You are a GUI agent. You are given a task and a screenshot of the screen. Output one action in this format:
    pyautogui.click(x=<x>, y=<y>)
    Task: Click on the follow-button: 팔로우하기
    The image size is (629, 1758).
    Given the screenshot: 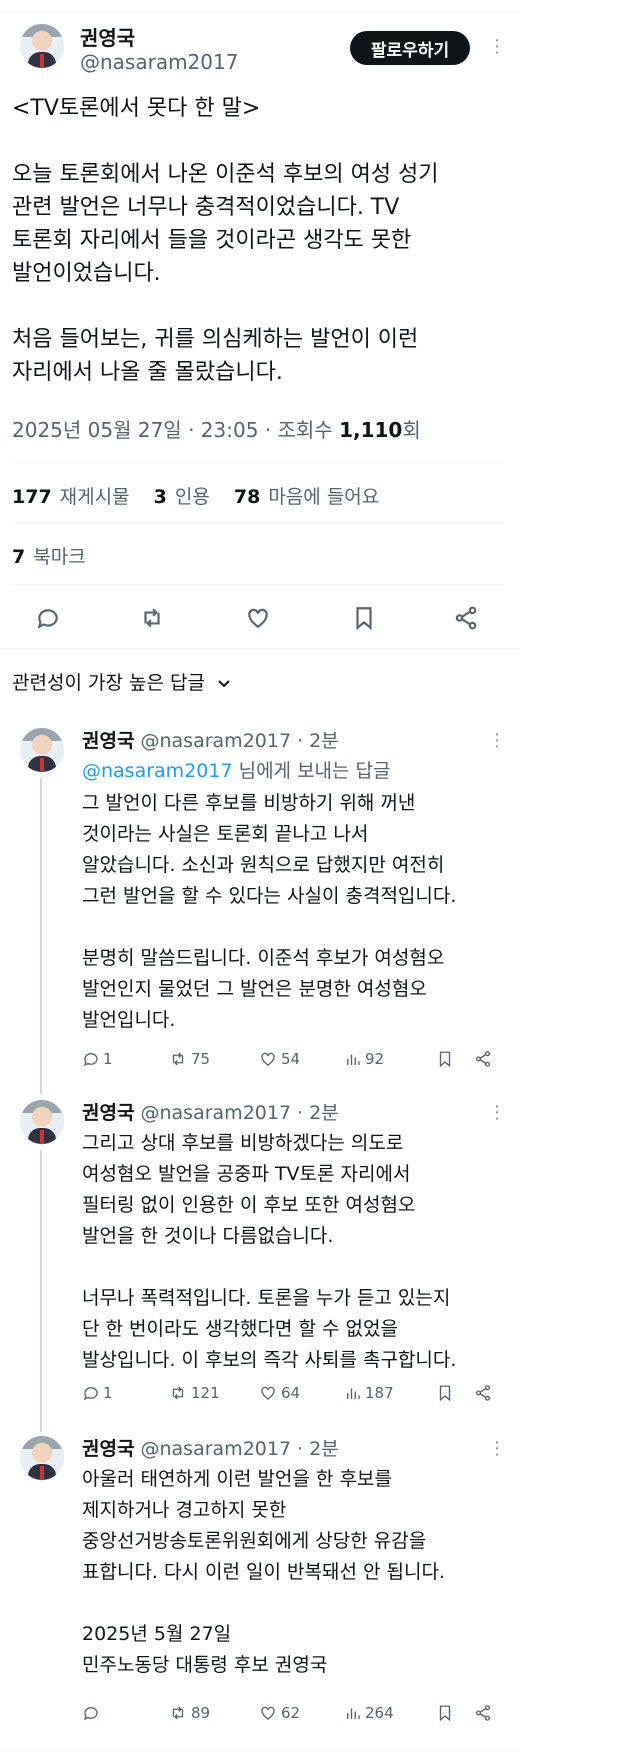 What is the action you would take?
    pyautogui.click(x=410, y=48)
    